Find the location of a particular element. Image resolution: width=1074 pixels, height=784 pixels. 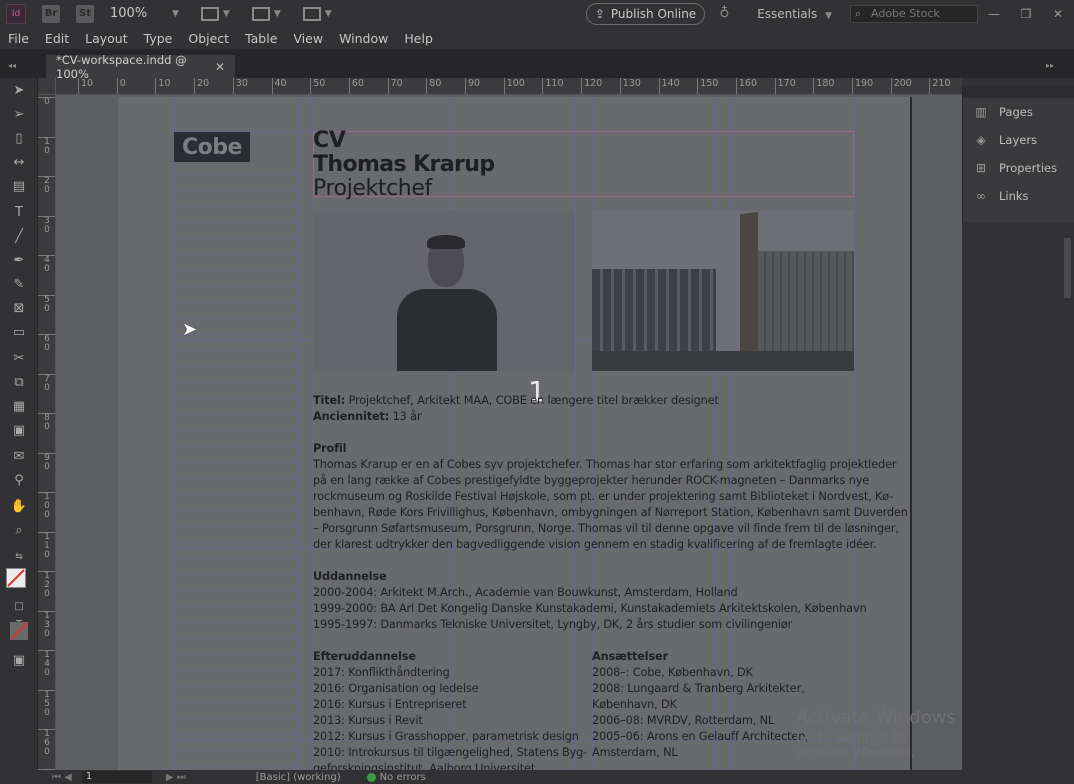

bridge-button: Br is located at coordinates (51, 13).